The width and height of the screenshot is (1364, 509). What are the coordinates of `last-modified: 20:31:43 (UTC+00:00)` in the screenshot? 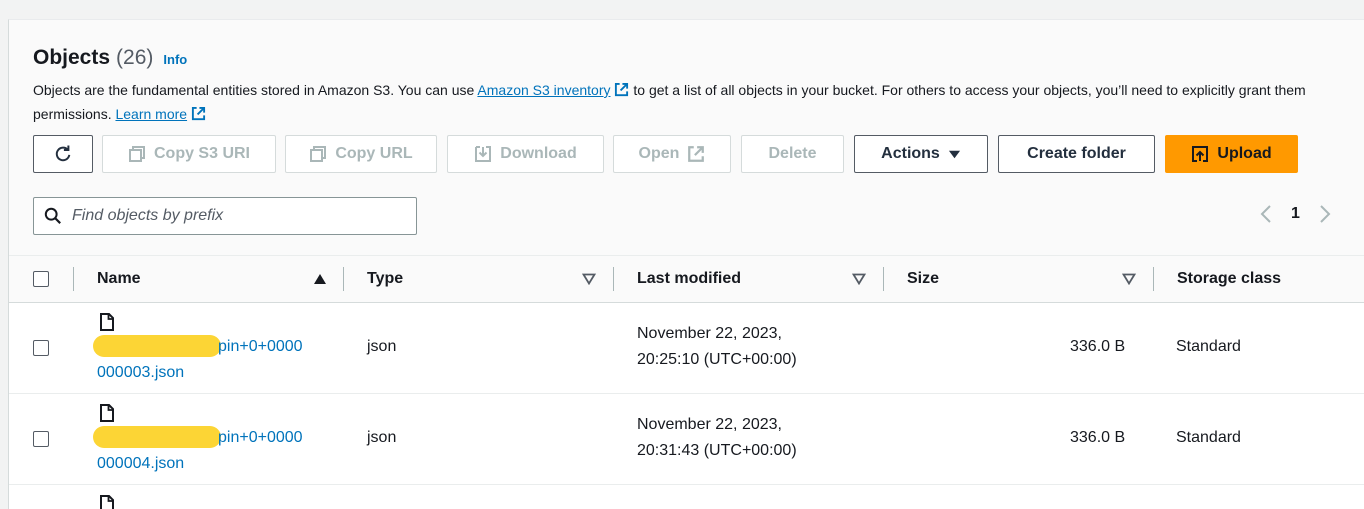 It's located at (717, 450).